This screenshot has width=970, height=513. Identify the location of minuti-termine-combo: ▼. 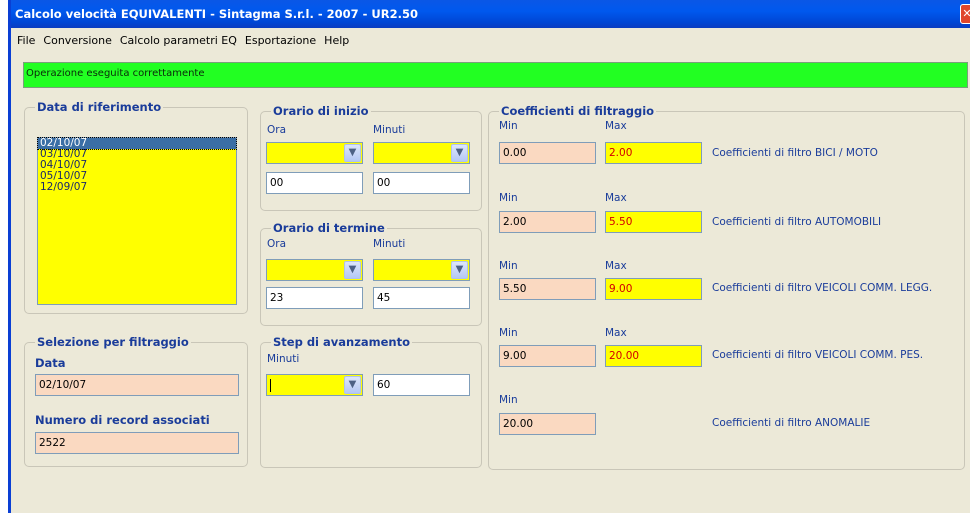
(421, 270).